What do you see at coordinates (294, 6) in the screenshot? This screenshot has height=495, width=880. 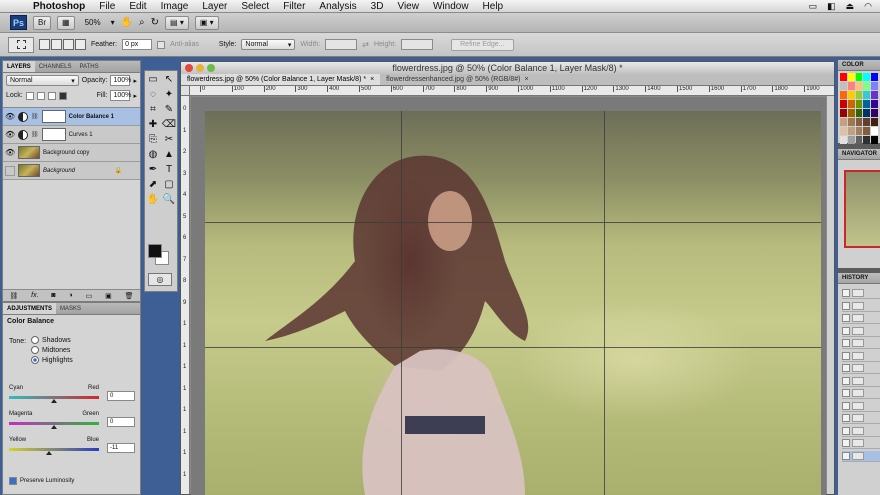 I see `menu-filter: Filter` at bounding box center [294, 6].